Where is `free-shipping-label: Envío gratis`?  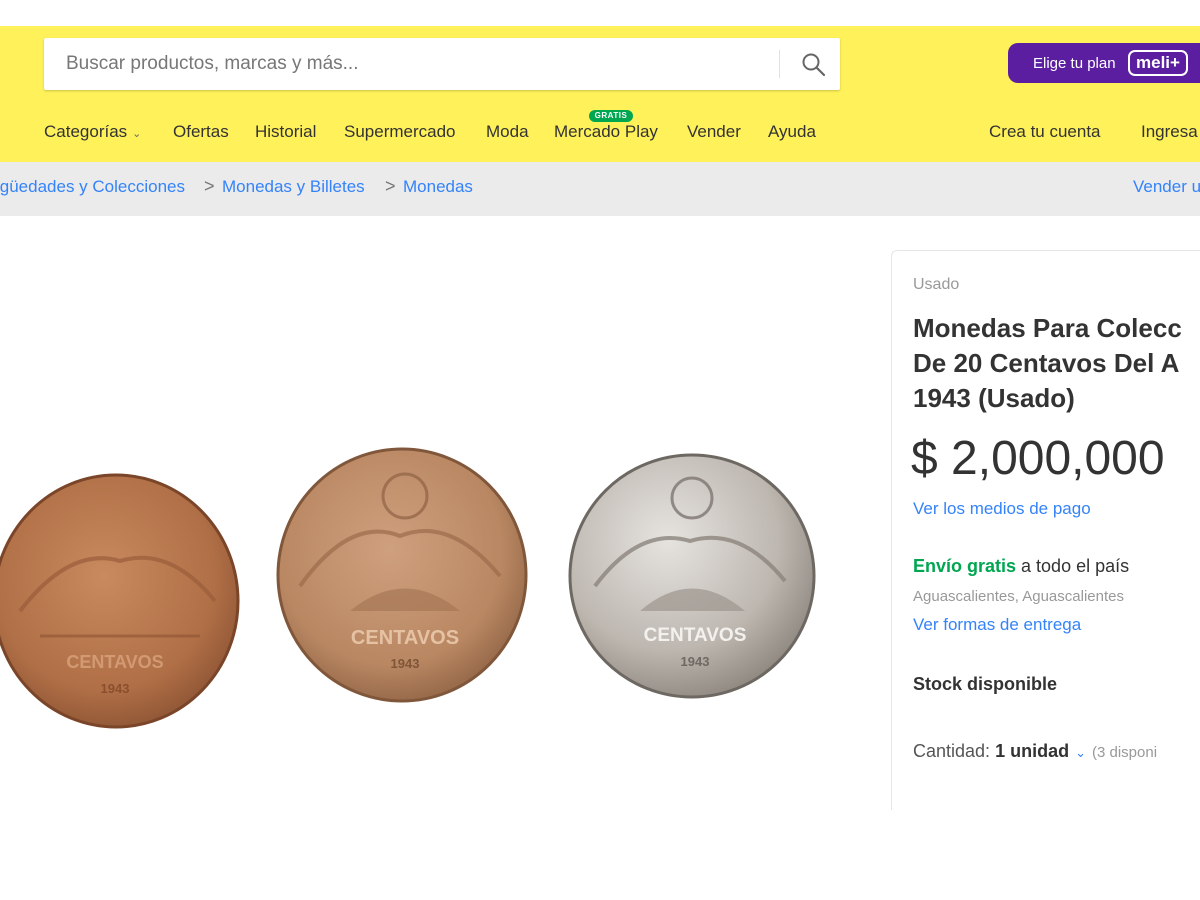
free-shipping-label: Envío gratis is located at coordinates (965, 566).